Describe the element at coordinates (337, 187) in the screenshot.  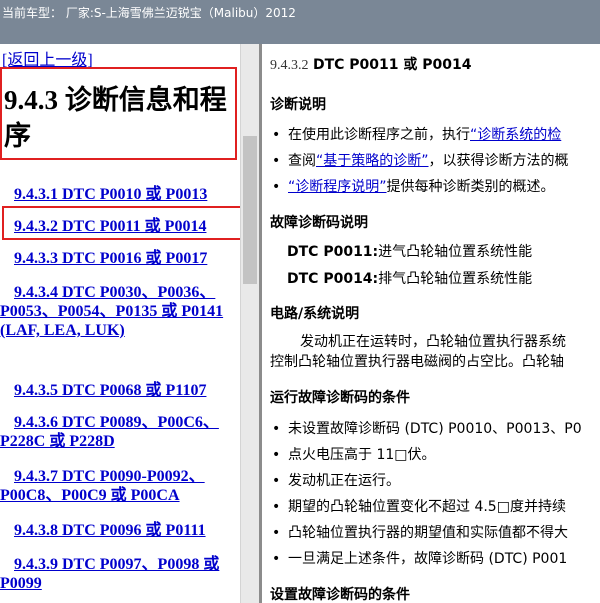
I see `diag-procedure-link: “诊断程序说明”` at that location.